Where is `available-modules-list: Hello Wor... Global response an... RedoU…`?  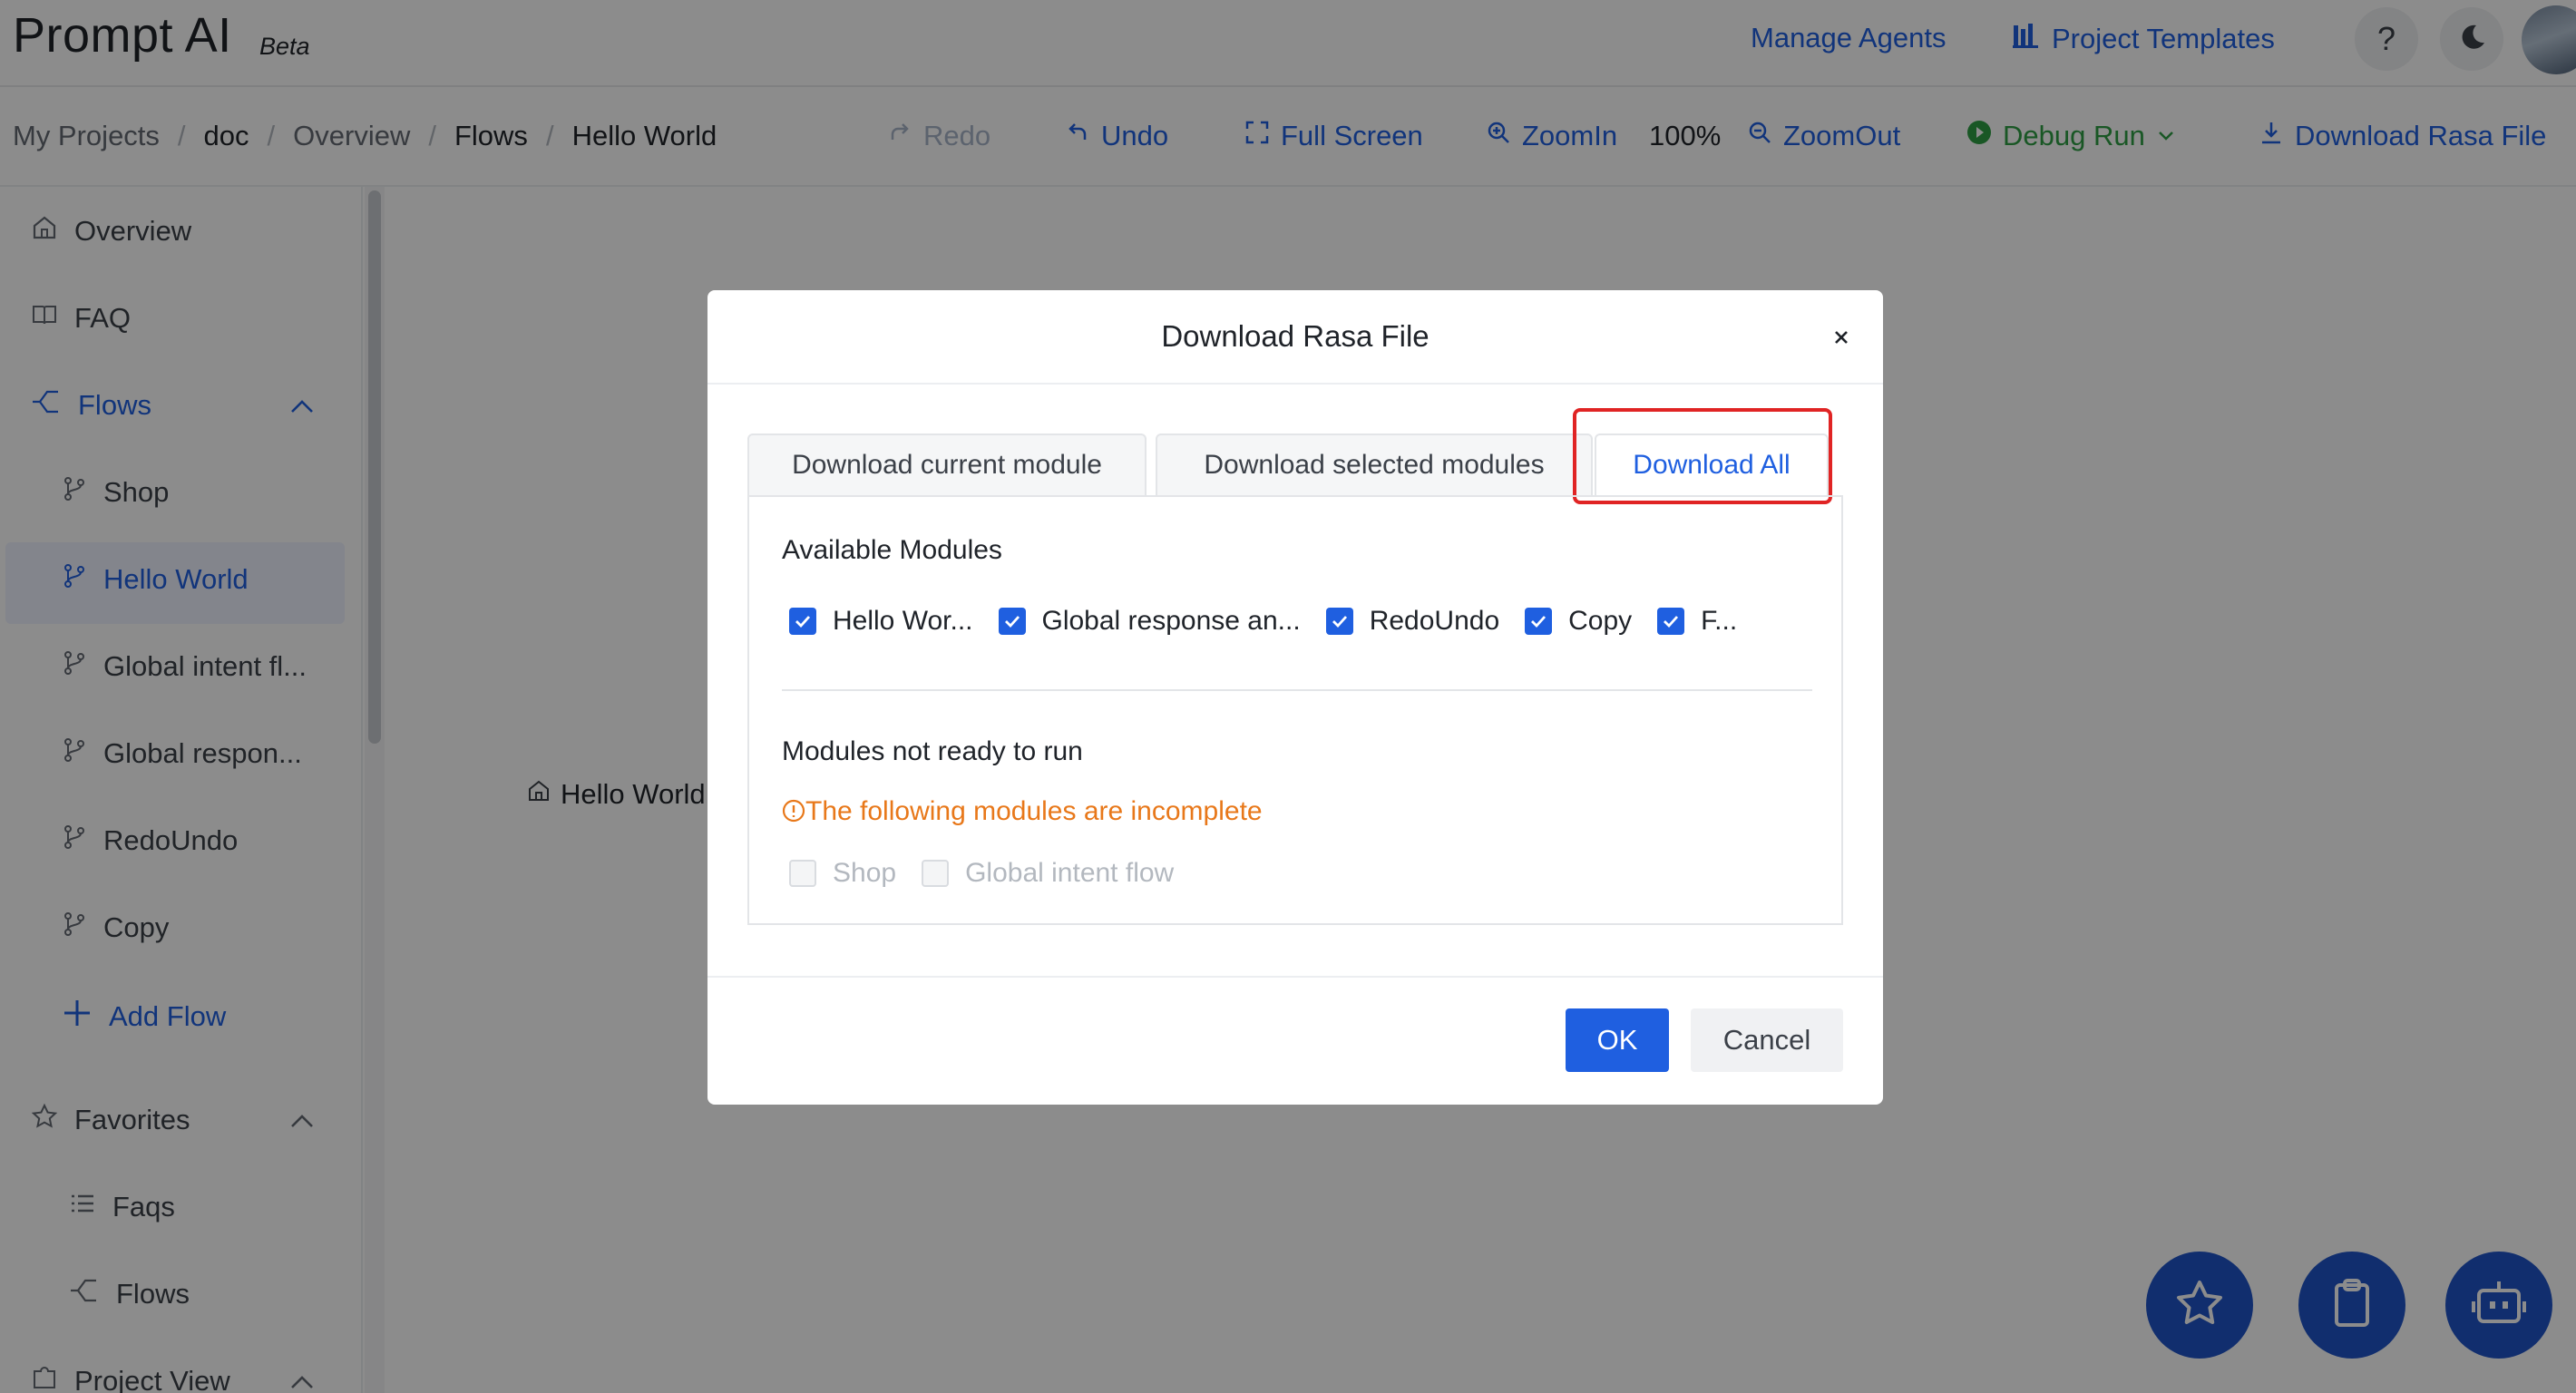 available-modules-list: Hello Wor... Global response an... RedoU… is located at coordinates (1275, 621).